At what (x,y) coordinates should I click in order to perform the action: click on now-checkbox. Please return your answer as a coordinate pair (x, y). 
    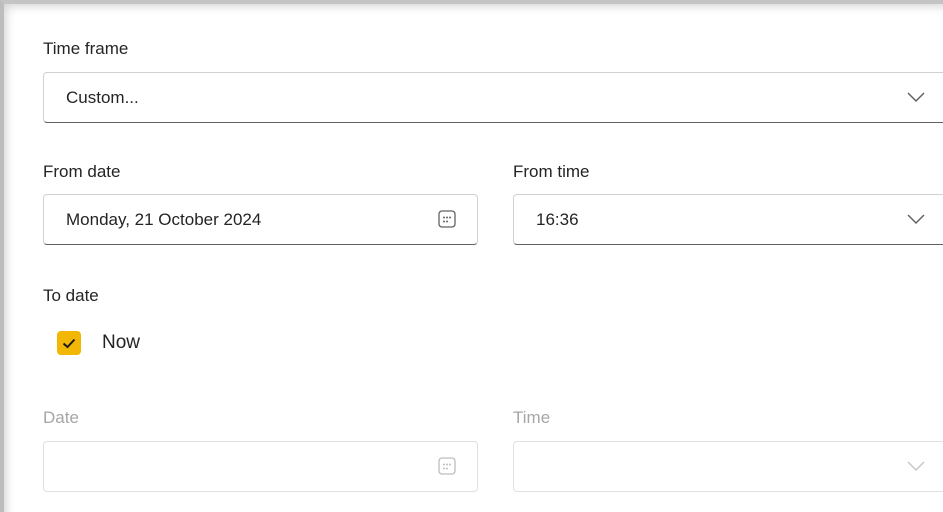
    Looking at the image, I should click on (69, 343).